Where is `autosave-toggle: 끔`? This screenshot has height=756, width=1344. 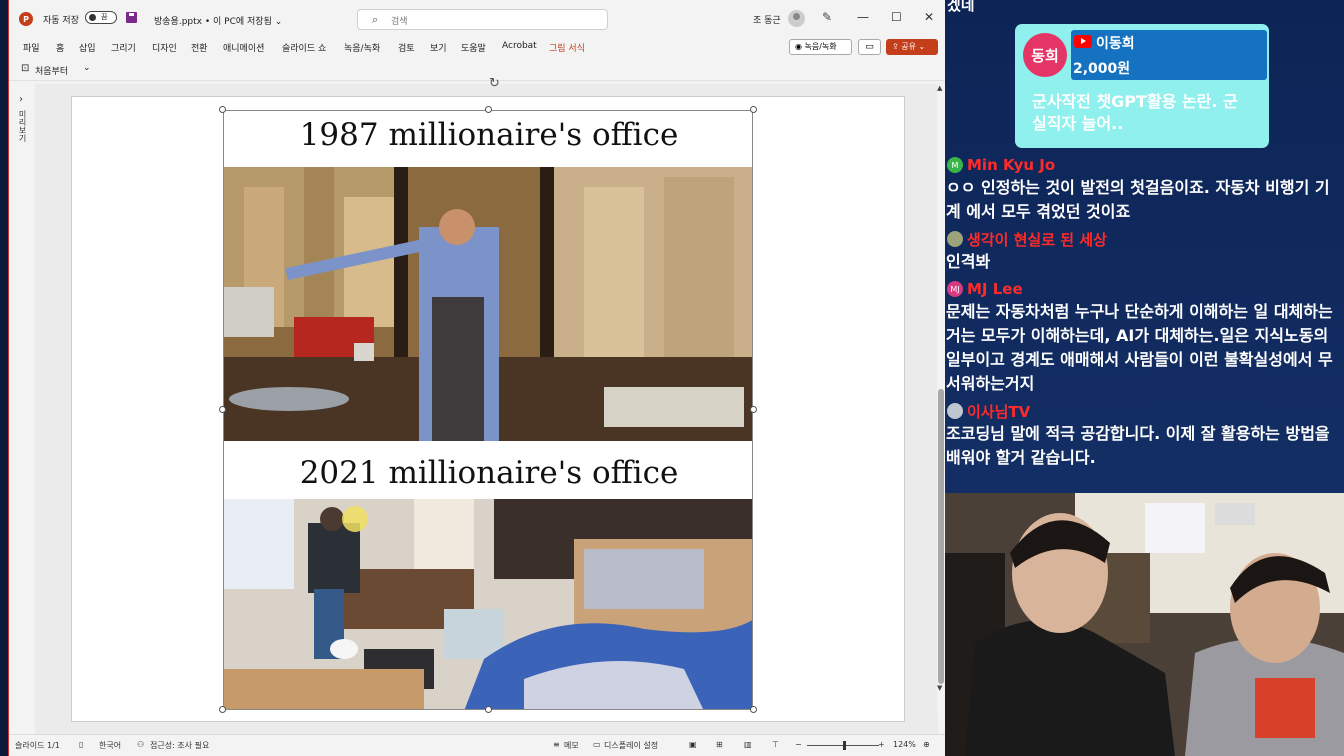 autosave-toggle: 끔 is located at coordinates (101, 17).